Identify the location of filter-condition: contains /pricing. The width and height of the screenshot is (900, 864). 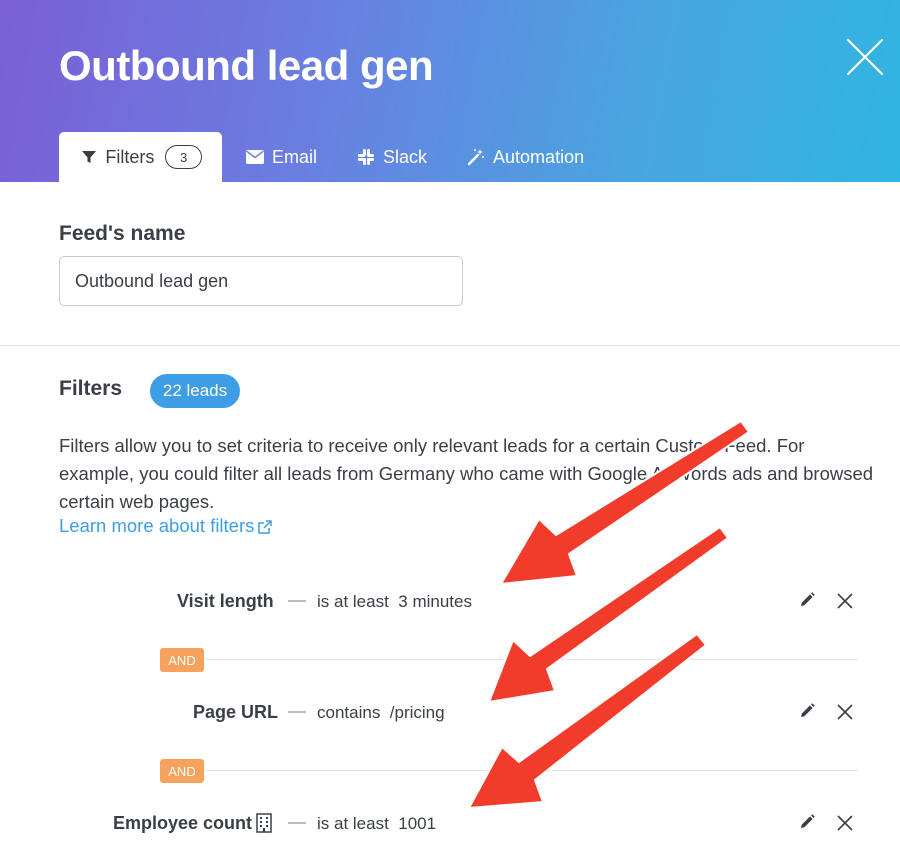
(381, 713).